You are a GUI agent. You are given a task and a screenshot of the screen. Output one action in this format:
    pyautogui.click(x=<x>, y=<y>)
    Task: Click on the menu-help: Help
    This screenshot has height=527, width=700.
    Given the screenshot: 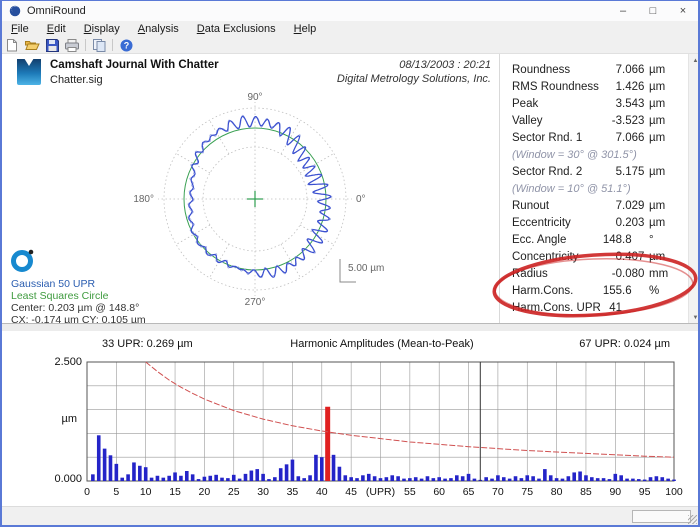 What is the action you would take?
    pyautogui.click(x=305, y=29)
    